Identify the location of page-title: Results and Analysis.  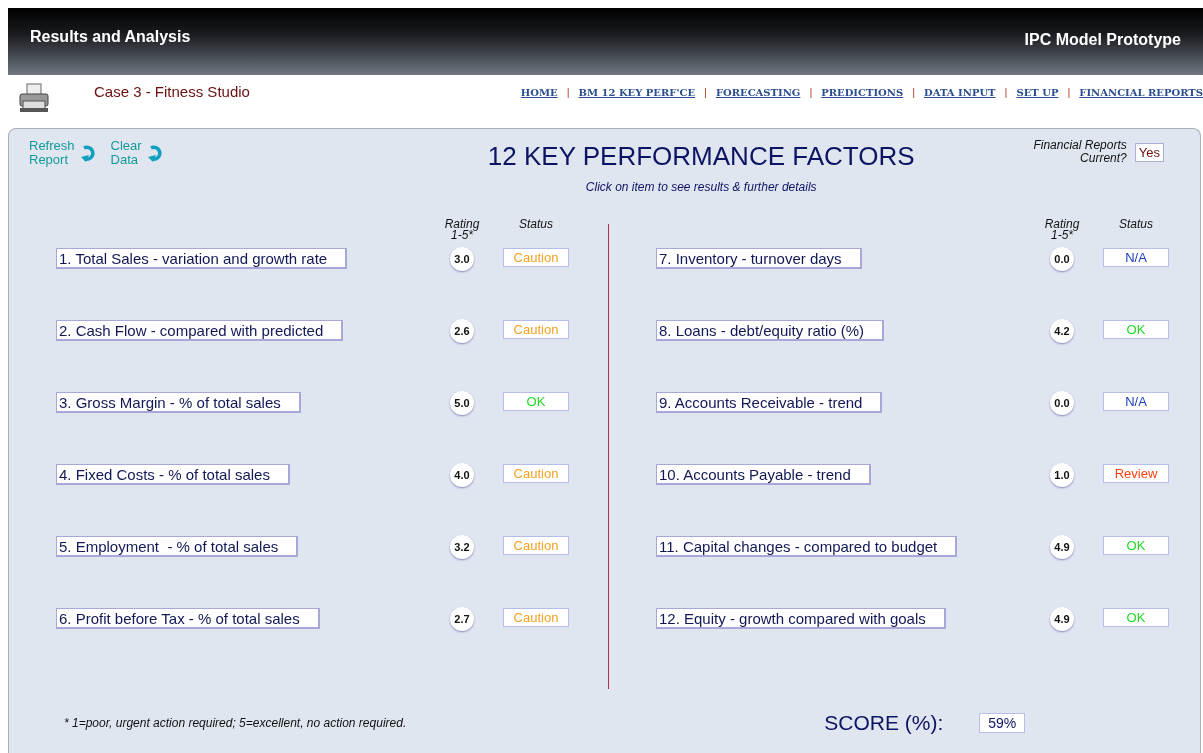
(110, 37).